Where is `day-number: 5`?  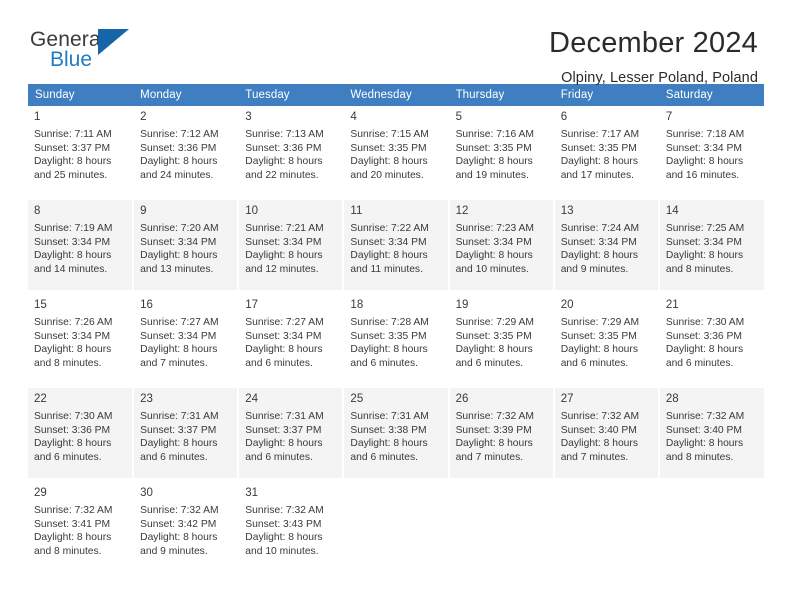
day-number: 5 is located at coordinates (458, 117).